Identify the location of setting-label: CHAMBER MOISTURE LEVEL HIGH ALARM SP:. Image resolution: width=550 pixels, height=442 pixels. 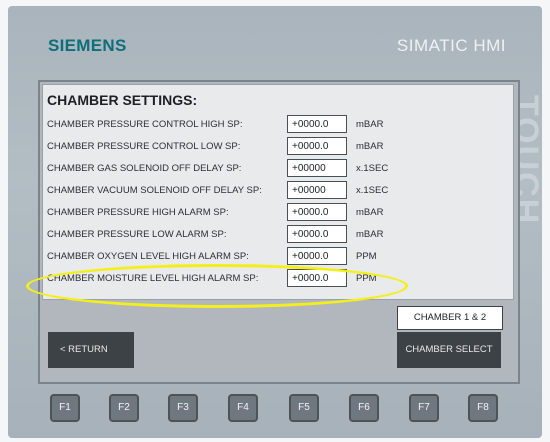
(153, 278).